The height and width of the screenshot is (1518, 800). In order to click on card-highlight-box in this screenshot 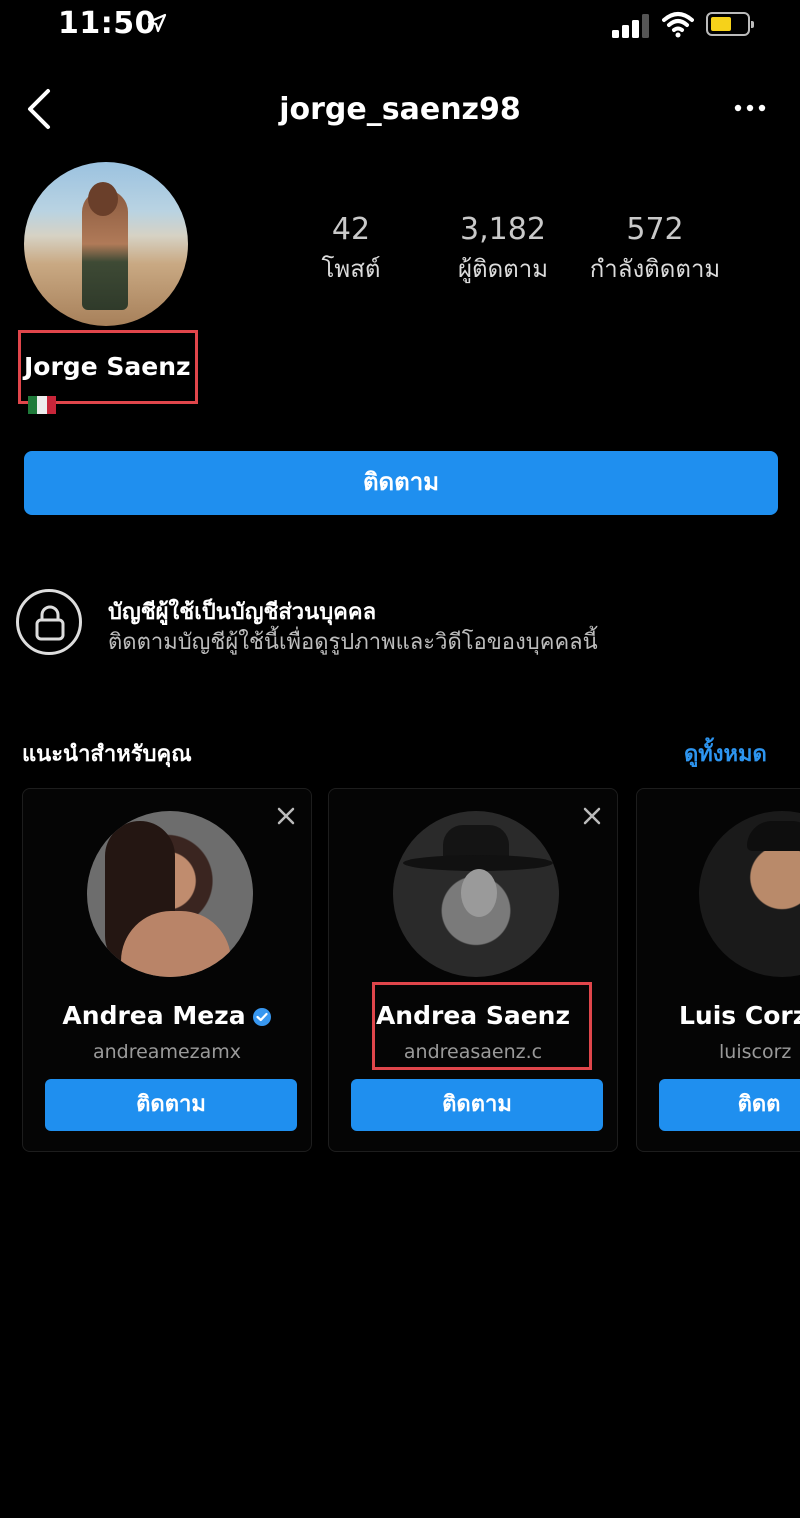, I will do `click(482, 1026)`.